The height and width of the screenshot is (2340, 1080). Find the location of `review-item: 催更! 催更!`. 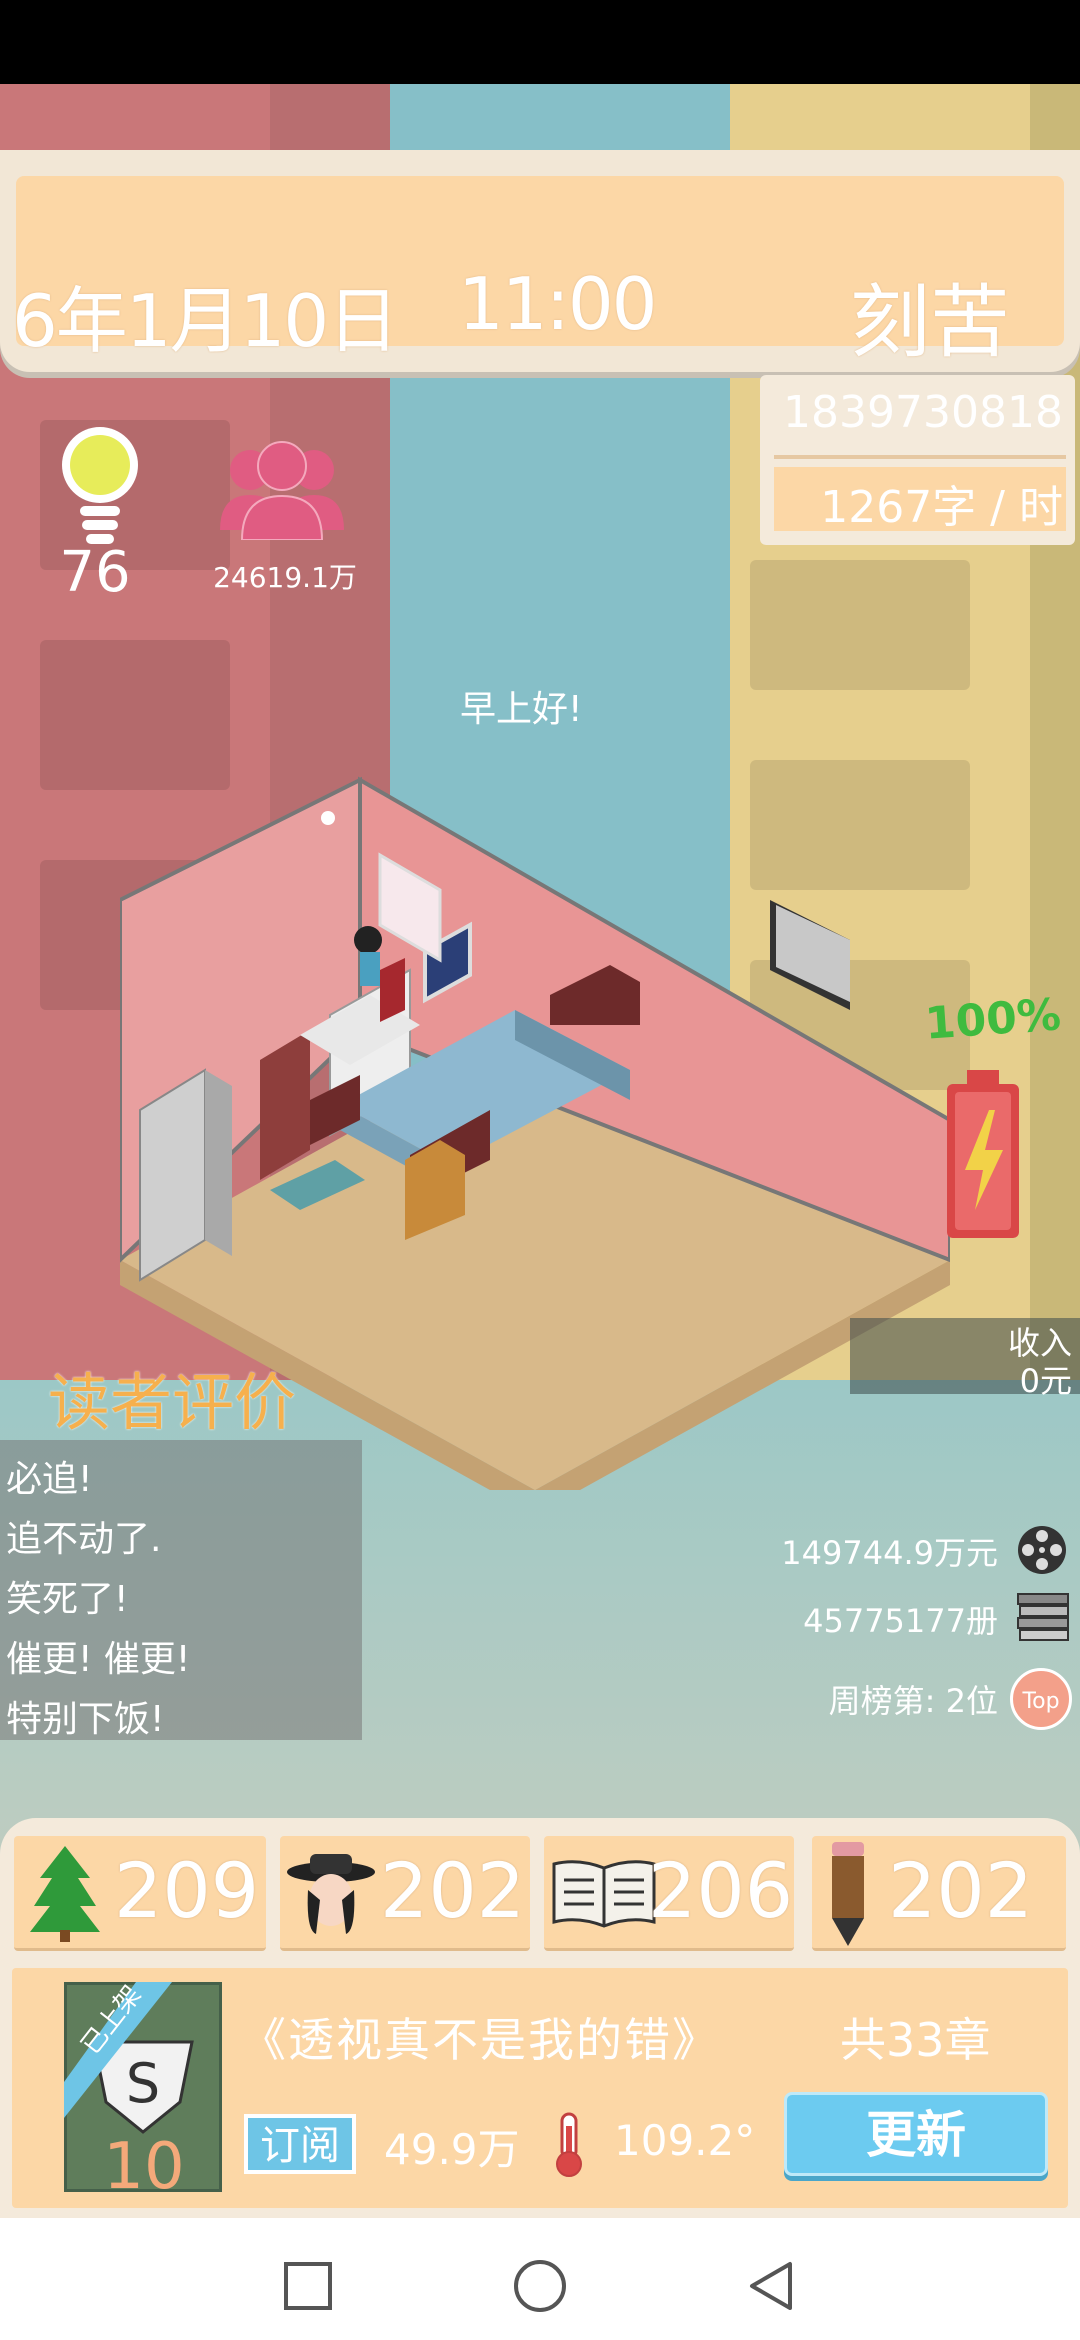

review-item: 催更! 催更! is located at coordinates (98, 1659).